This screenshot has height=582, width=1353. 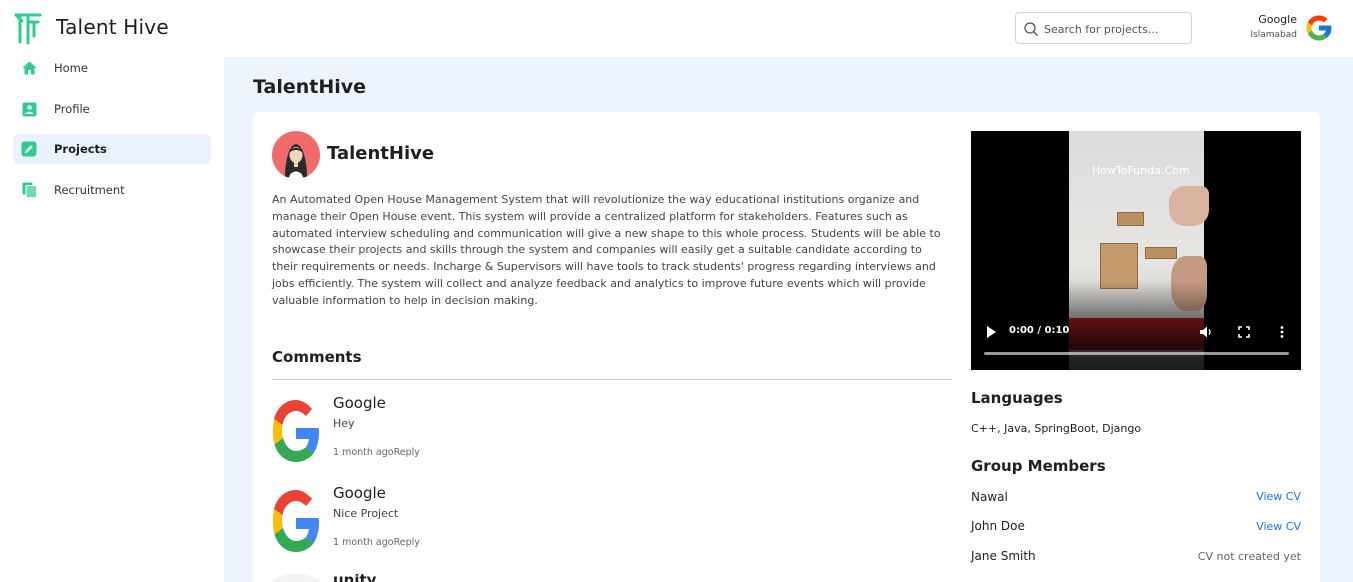 What do you see at coordinates (28, 29) in the screenshot?
I see `talent-hive-logo-icon` at bounding box center [28, 29].